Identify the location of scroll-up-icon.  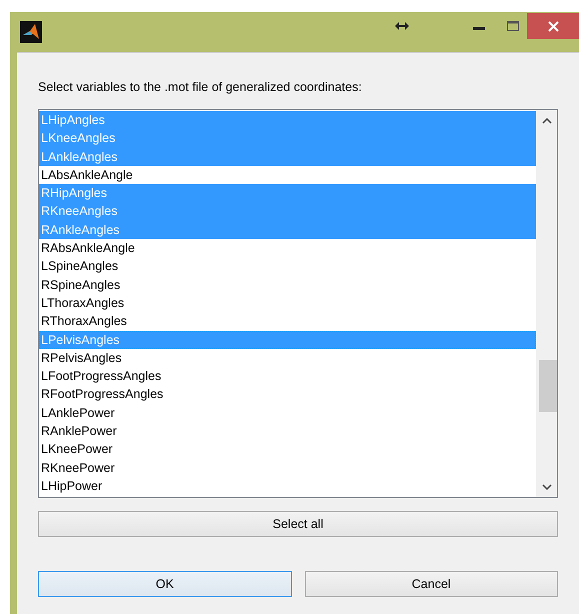
(547, 121).